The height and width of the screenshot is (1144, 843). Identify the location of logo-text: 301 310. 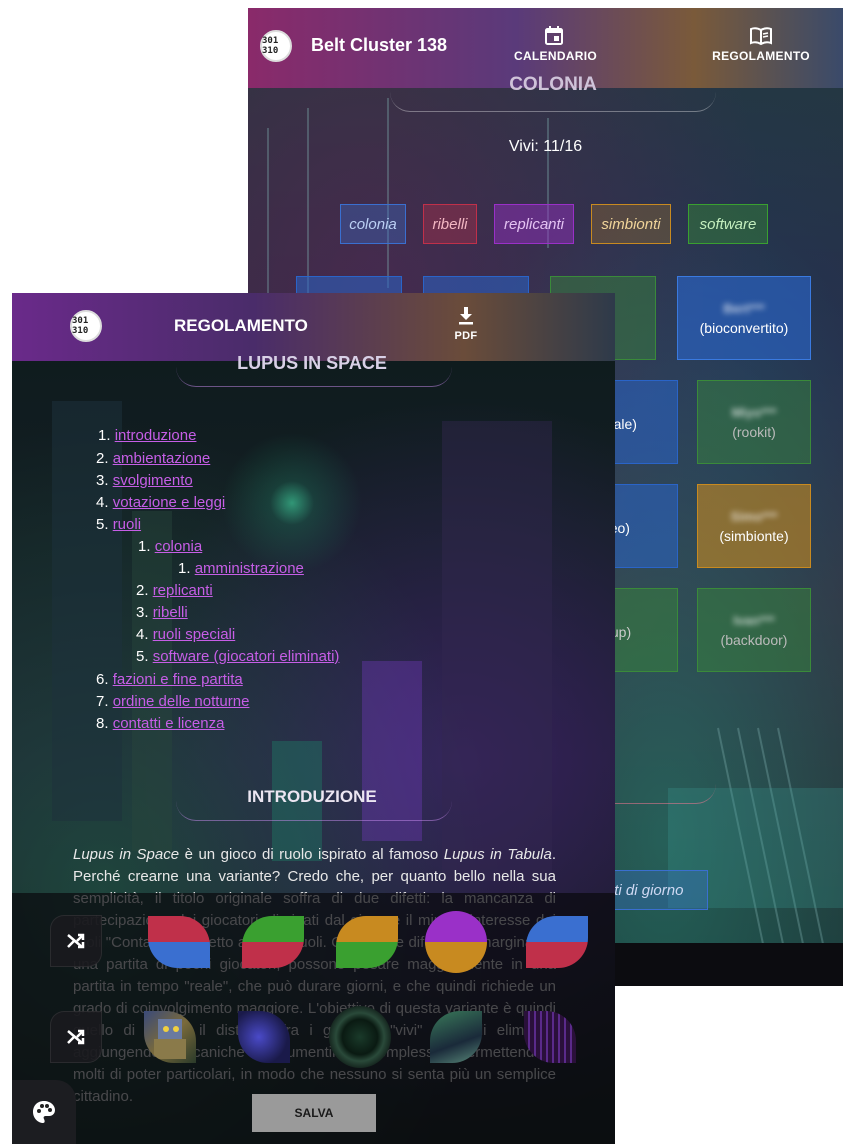
(270, 46).